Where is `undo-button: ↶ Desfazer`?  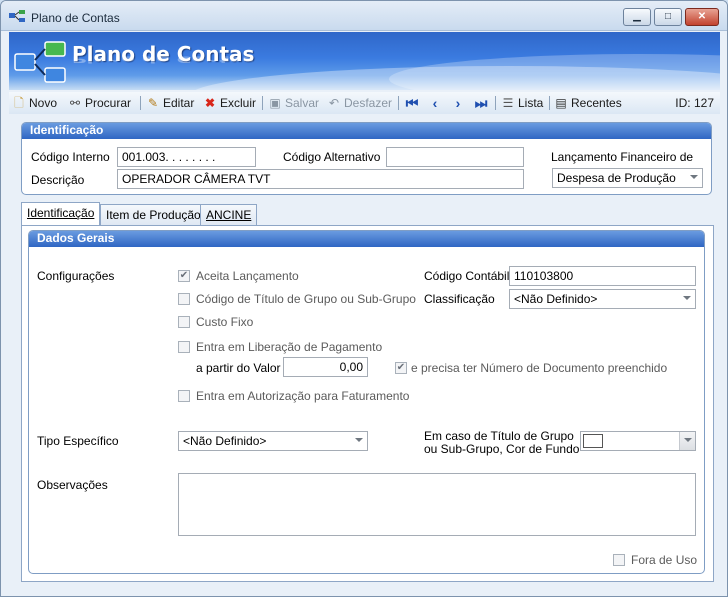 undo-button: ↶ Desfazer is located at coordinates (359, 103).